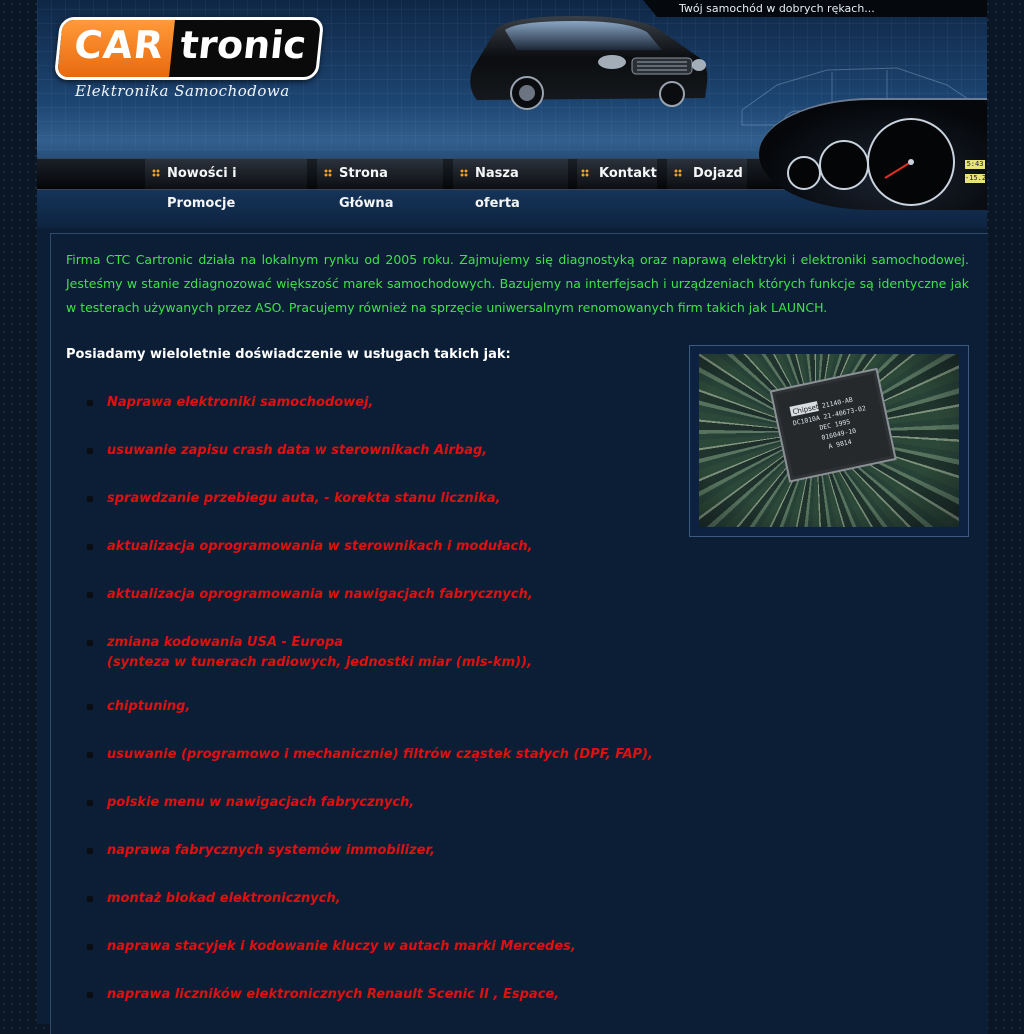  What do you see at coordinates (976, 178) in the screenshot?
I see `temperature-display: -15.2` at bounding box center [976, 178].